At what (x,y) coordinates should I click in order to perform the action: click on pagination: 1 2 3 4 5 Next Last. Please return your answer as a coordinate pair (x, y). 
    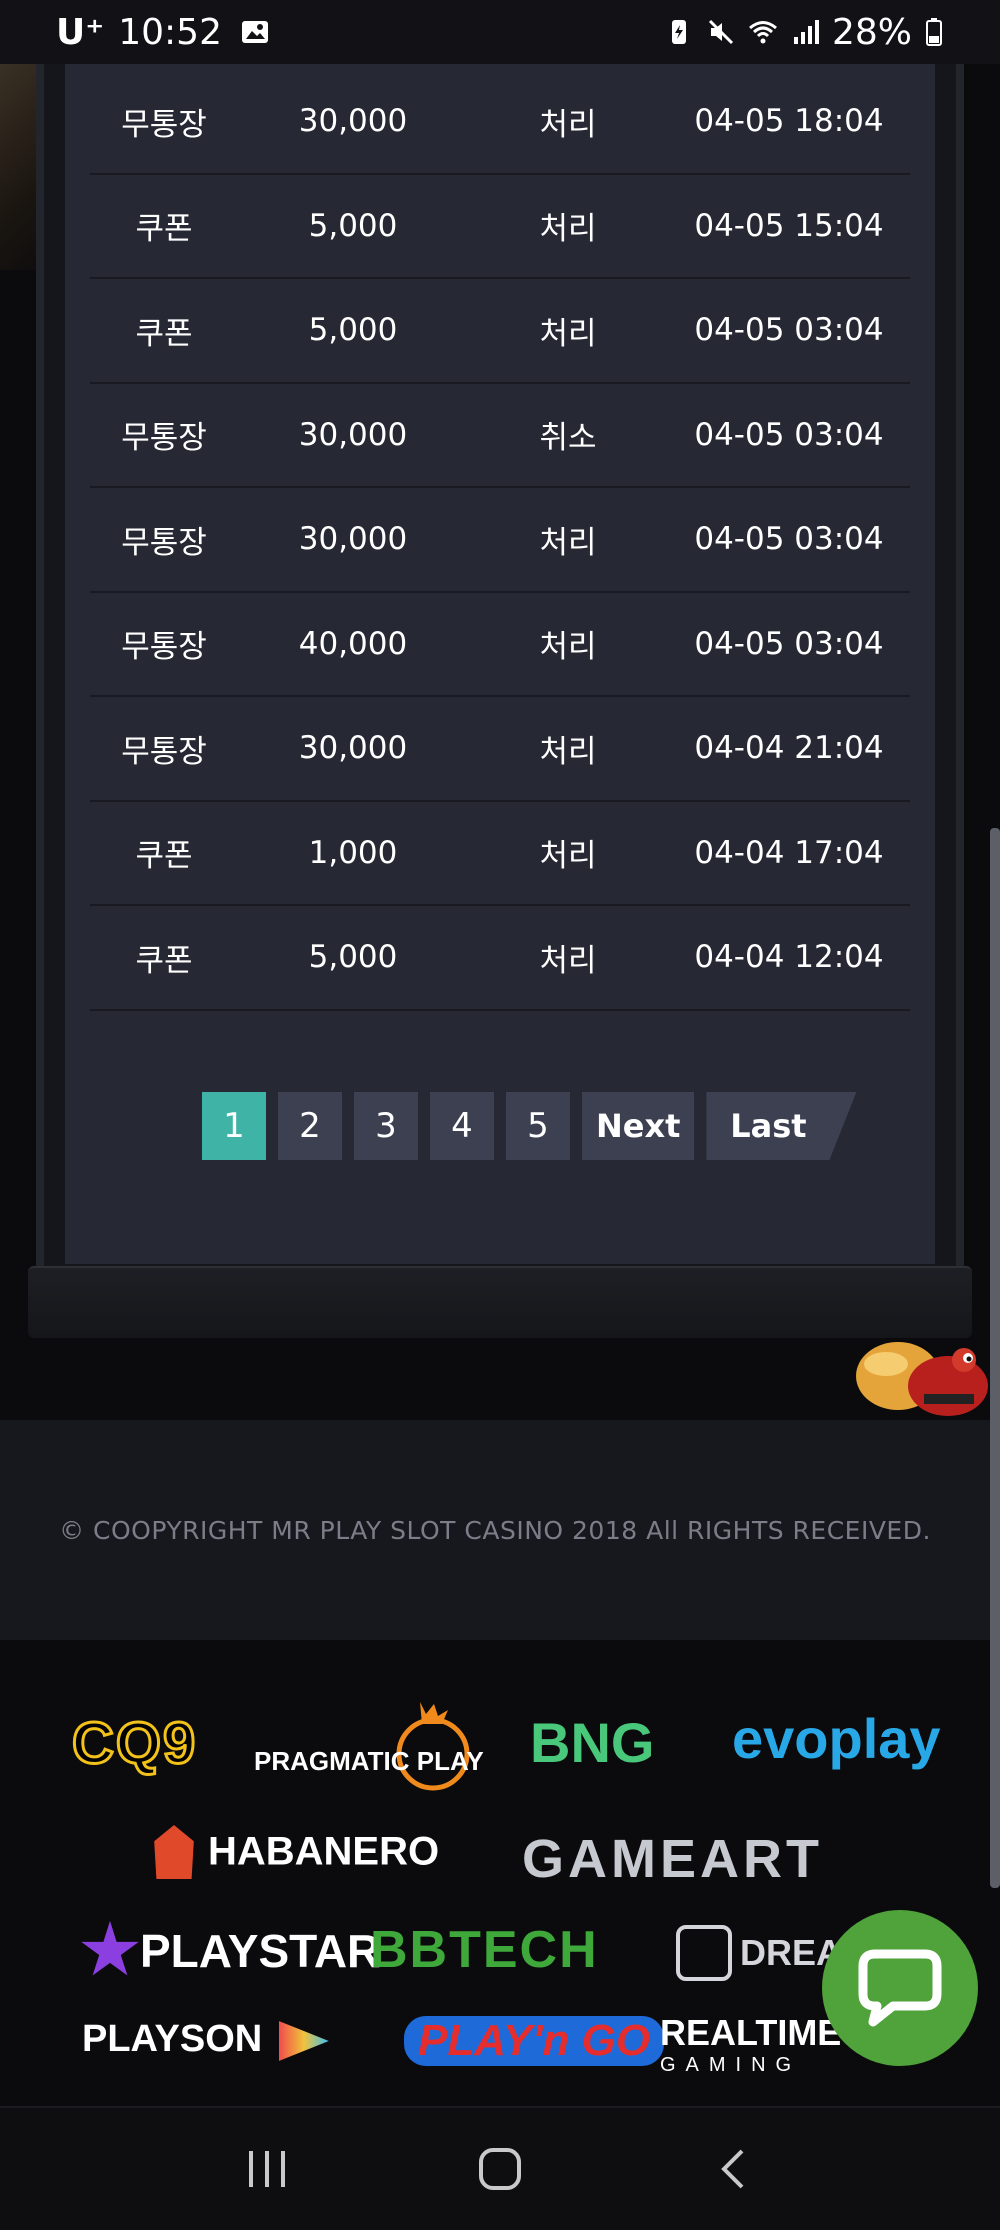
    Looking at the image, I should click on (529, 1126).